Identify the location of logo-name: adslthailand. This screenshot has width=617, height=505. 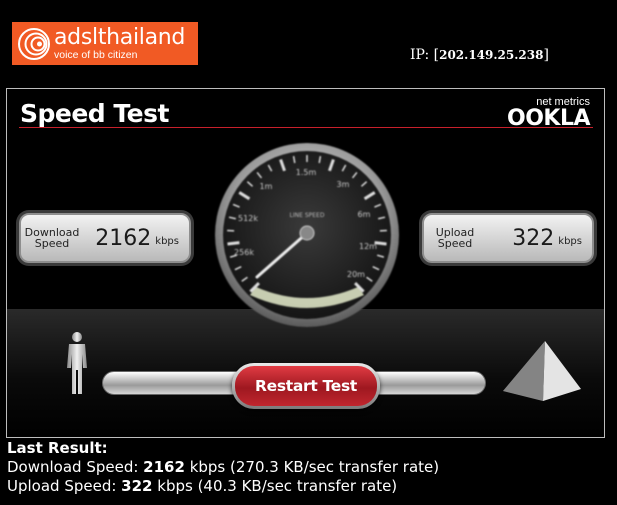
(120, 37).